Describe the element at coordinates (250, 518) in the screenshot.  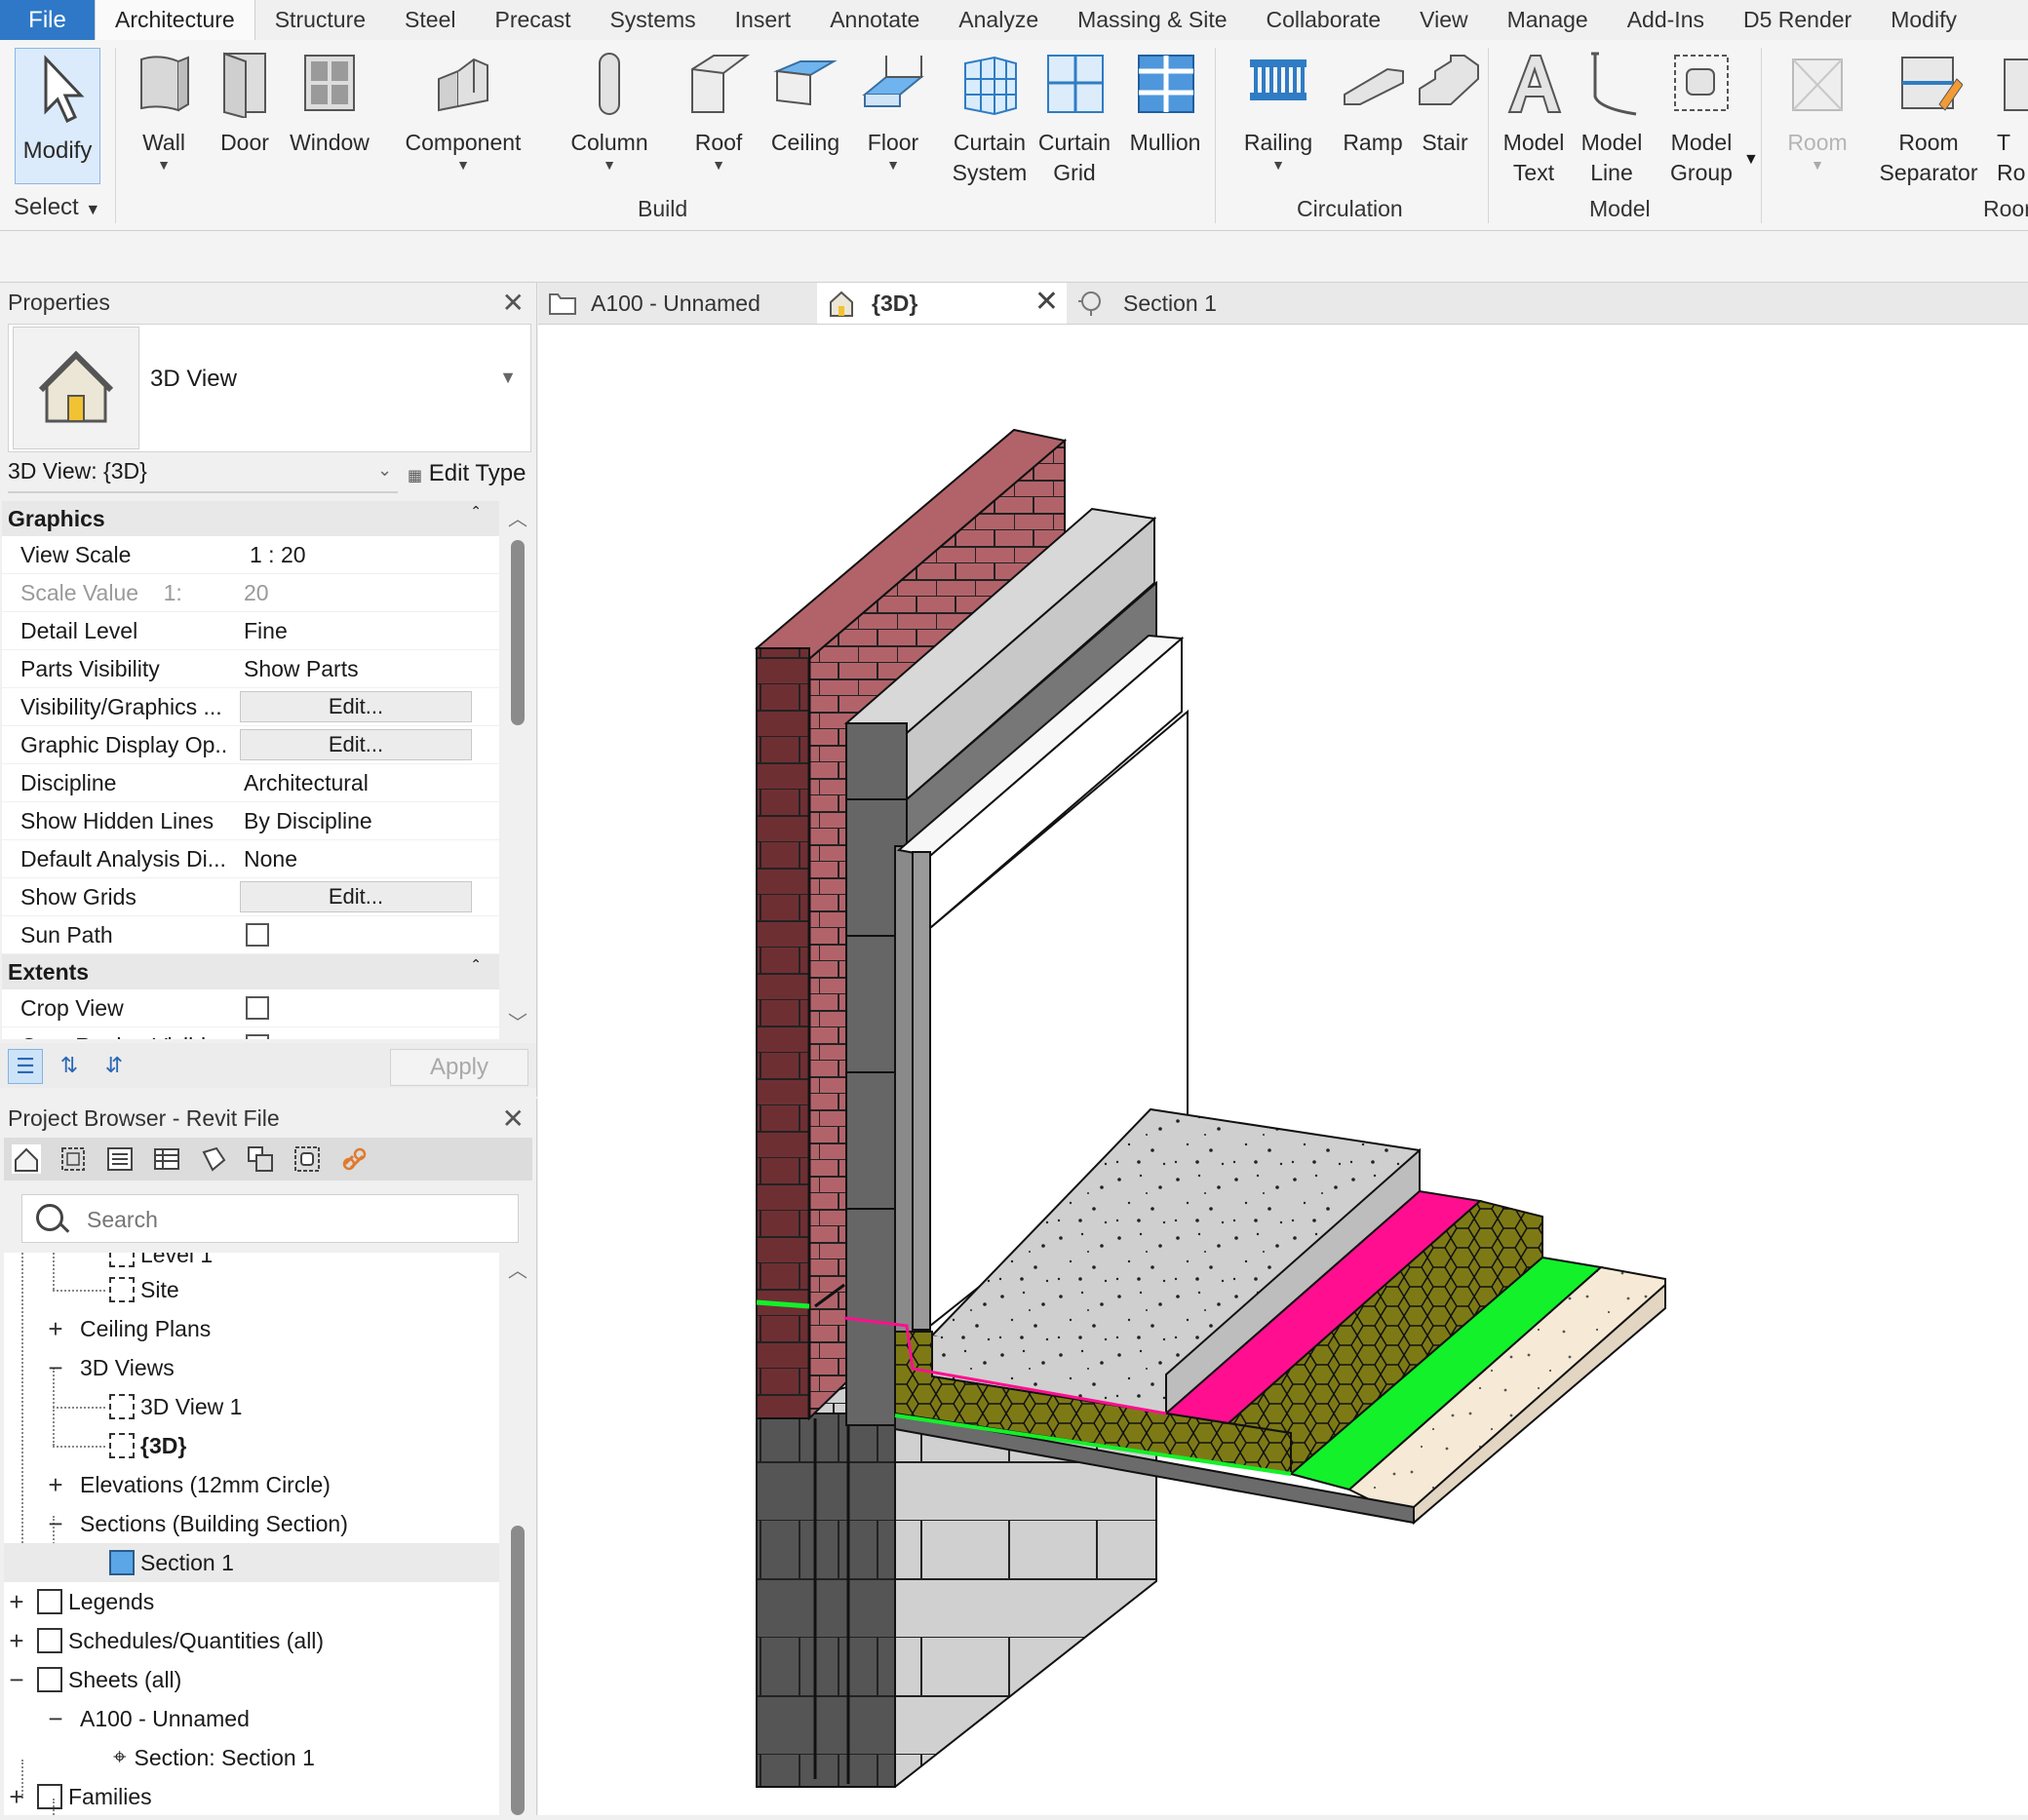
I see `group-graphics: Graphics ⌃` at that location.